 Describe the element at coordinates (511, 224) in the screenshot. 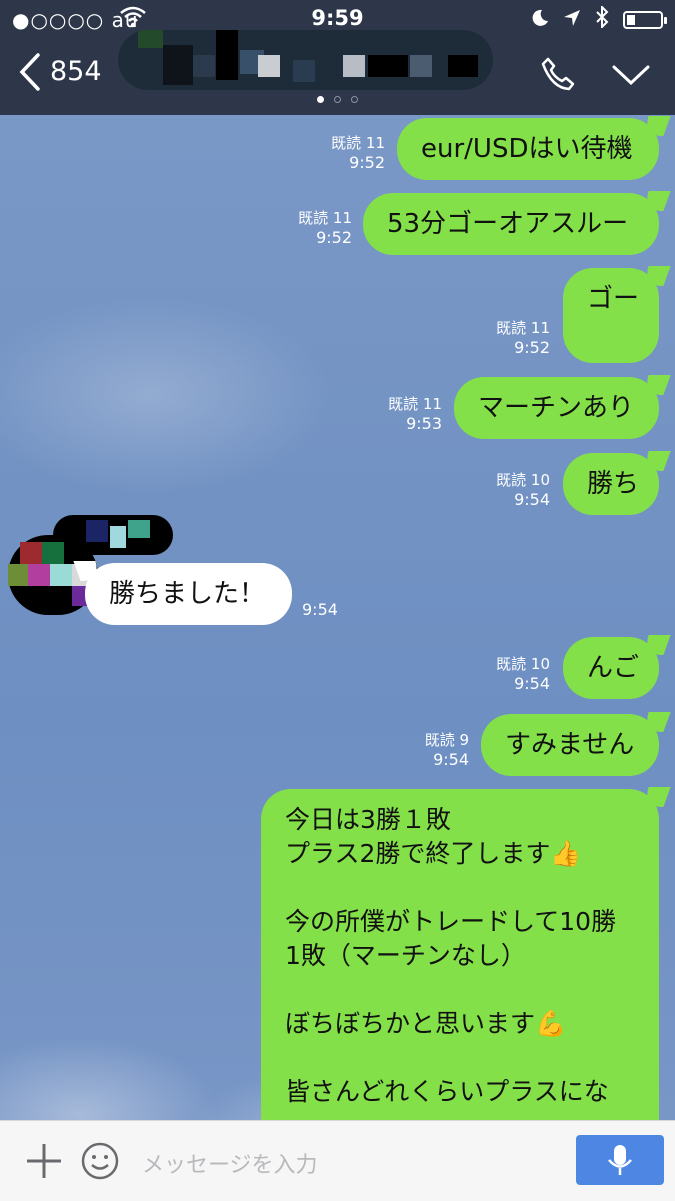

I see `sent-message-bubble: 53分ゴーオアスルー` at that location.